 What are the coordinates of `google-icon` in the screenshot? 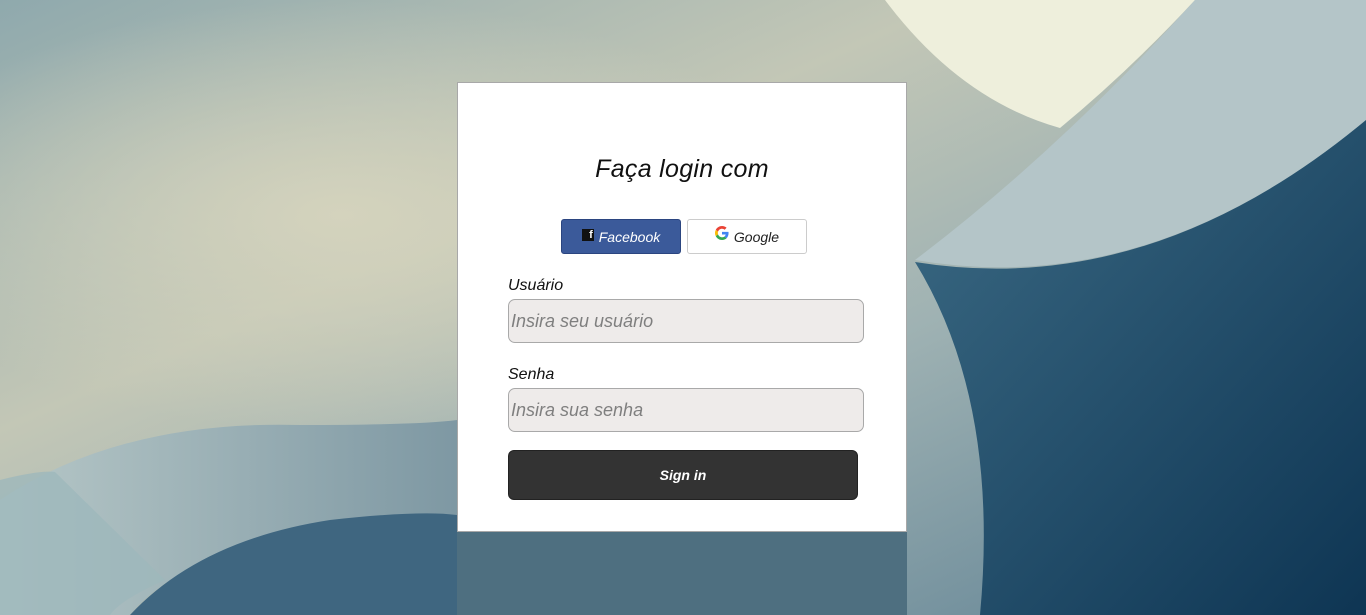 It's located at (721, 234).